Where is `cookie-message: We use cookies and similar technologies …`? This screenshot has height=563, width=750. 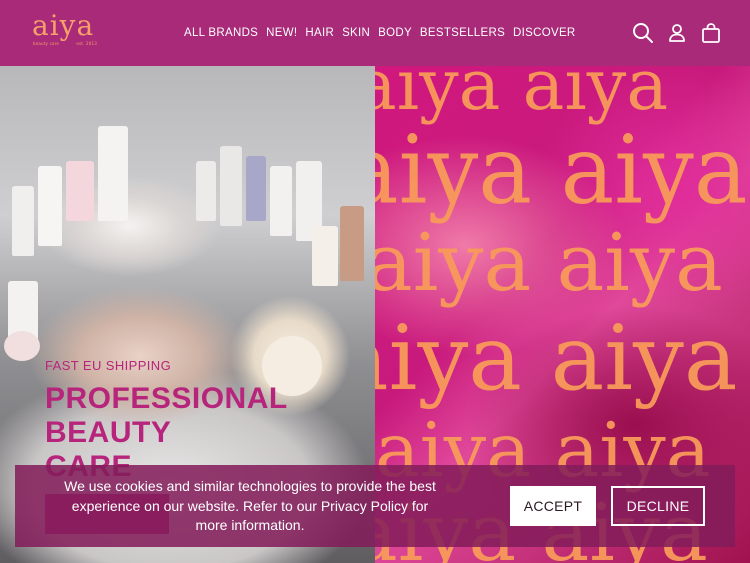
cookie-message: We use cookies and similar technologies … is located at coordinates (250, 505).